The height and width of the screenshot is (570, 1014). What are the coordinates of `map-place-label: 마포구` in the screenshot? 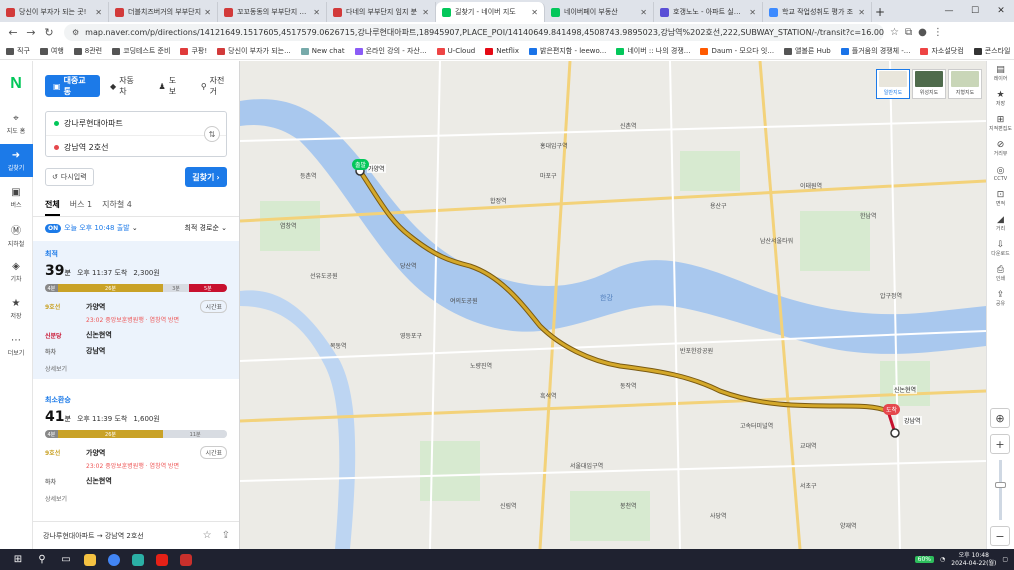 It's located at (548, 175).